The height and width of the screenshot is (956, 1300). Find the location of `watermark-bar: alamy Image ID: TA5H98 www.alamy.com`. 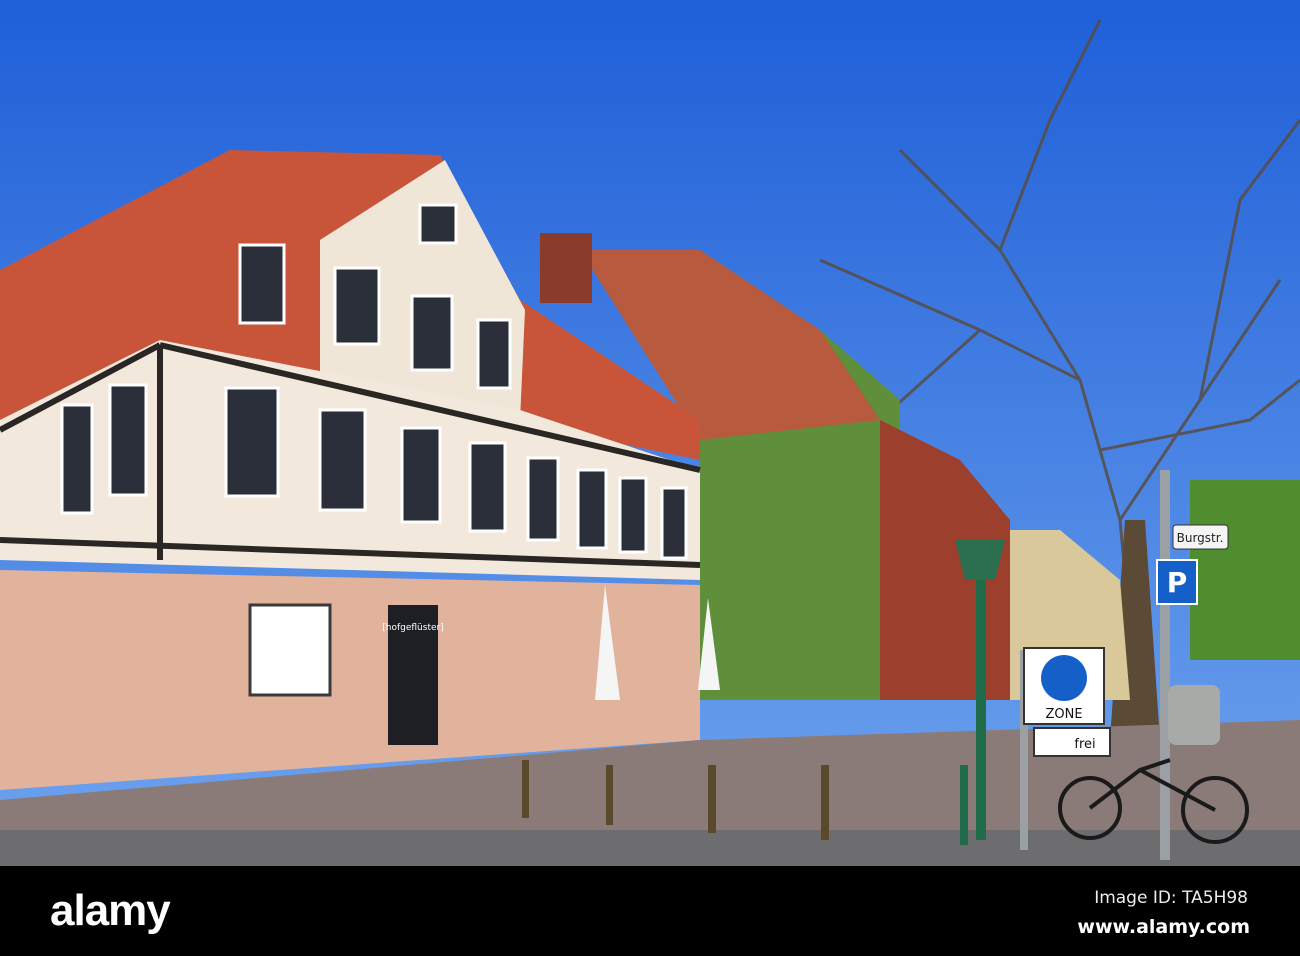

watermark-bar: alamy Image ID: TA5H98 www.alamy.com is located at coordinates (650, 911).